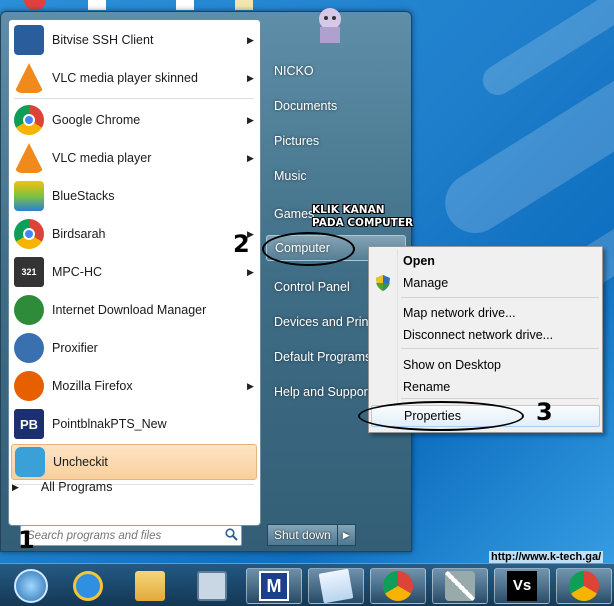  I want to click on program-item: Bitvise SSH Client ▶, so click(134, 40).